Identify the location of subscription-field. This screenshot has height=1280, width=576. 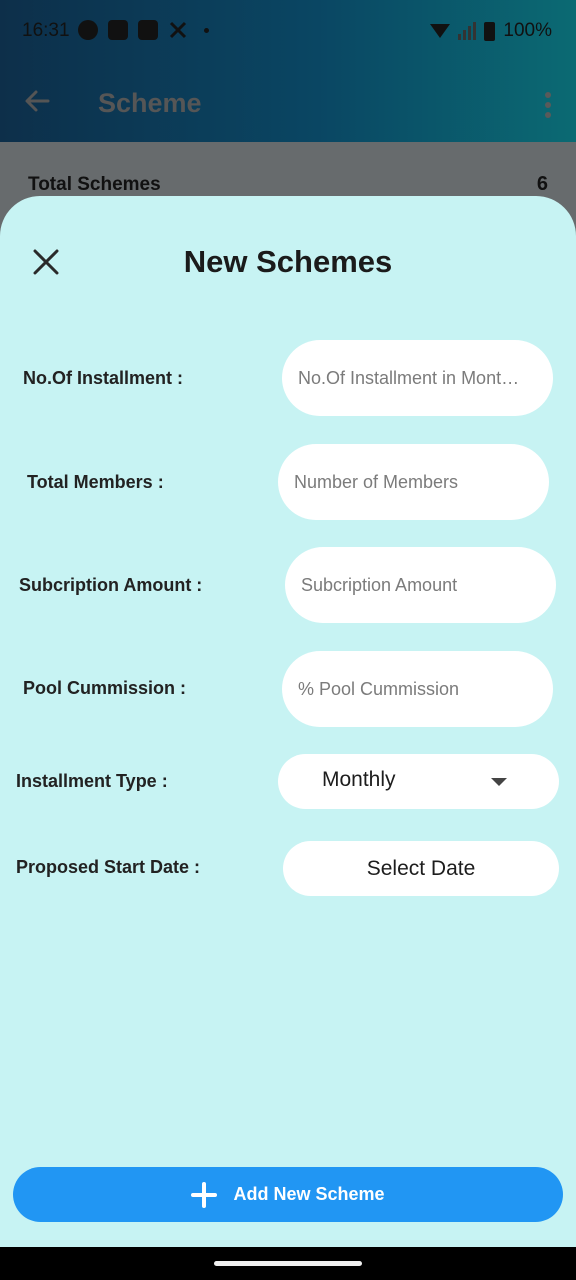
(420, 585).